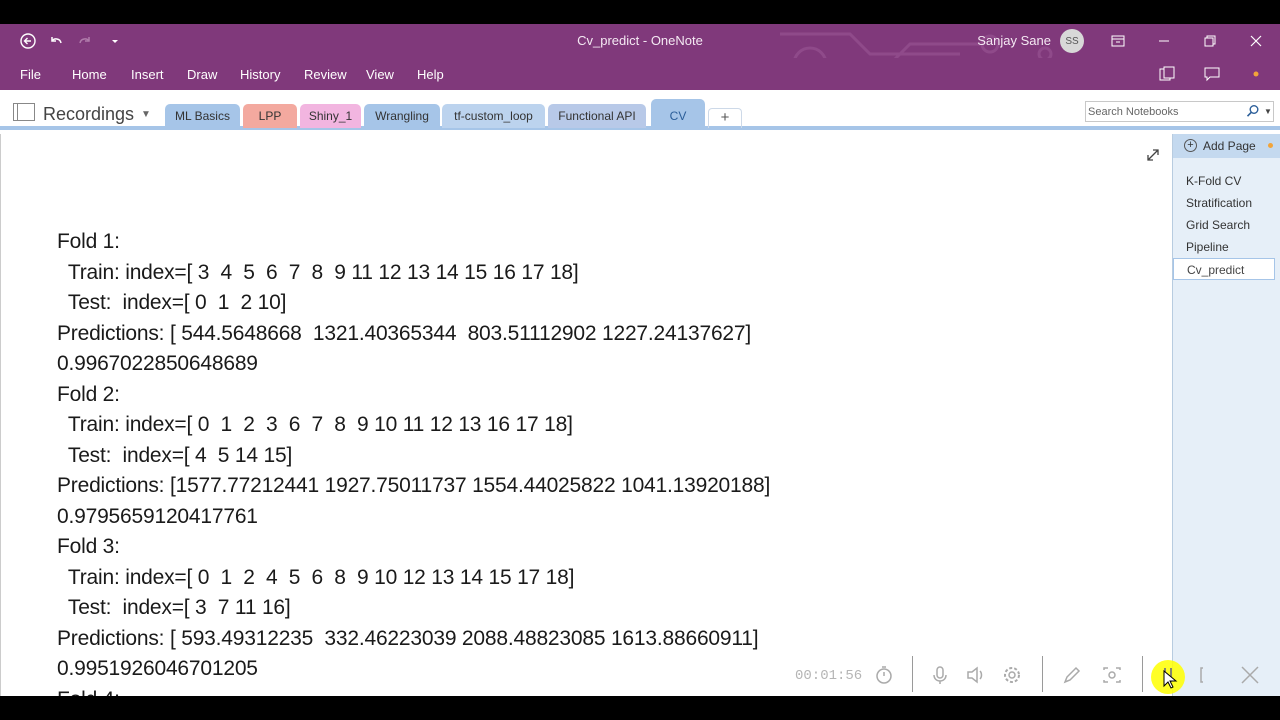 The width and height of the screenshot is (1280, 720). What do you see at coordinates (976, 675) in the screenshot?
I see `speaker-icon` at bounding box center [976, 675].